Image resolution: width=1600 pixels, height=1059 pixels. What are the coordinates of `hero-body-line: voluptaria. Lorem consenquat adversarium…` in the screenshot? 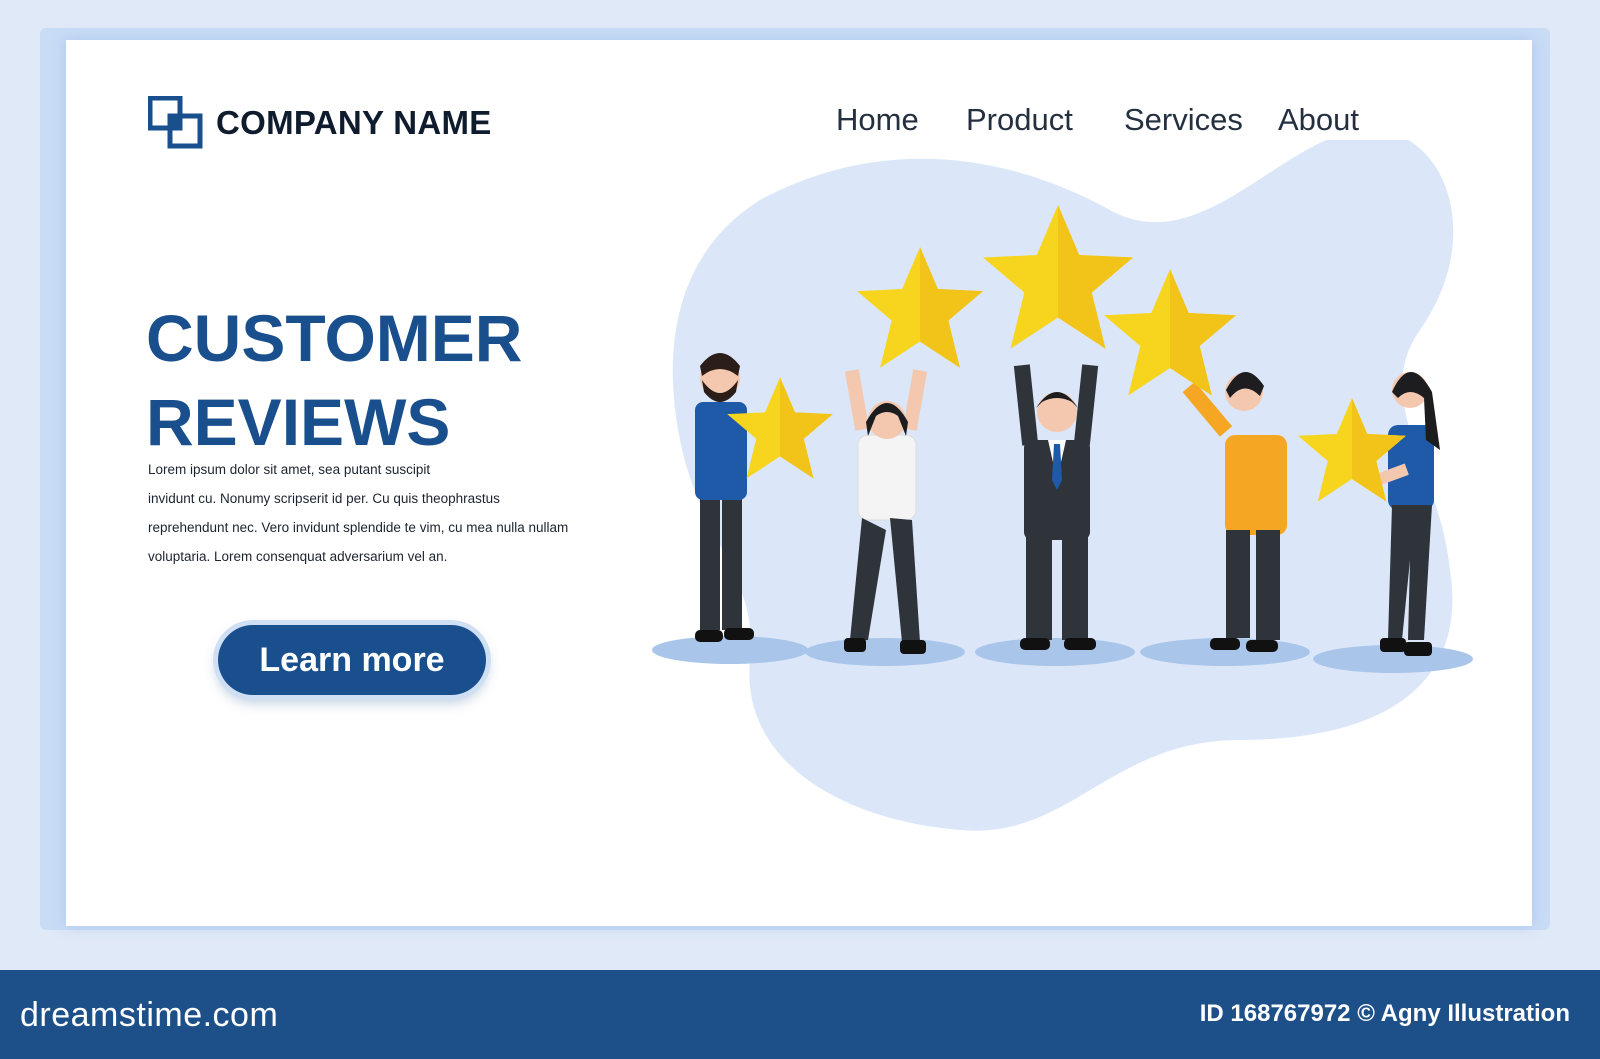 It's located at (298, 556).